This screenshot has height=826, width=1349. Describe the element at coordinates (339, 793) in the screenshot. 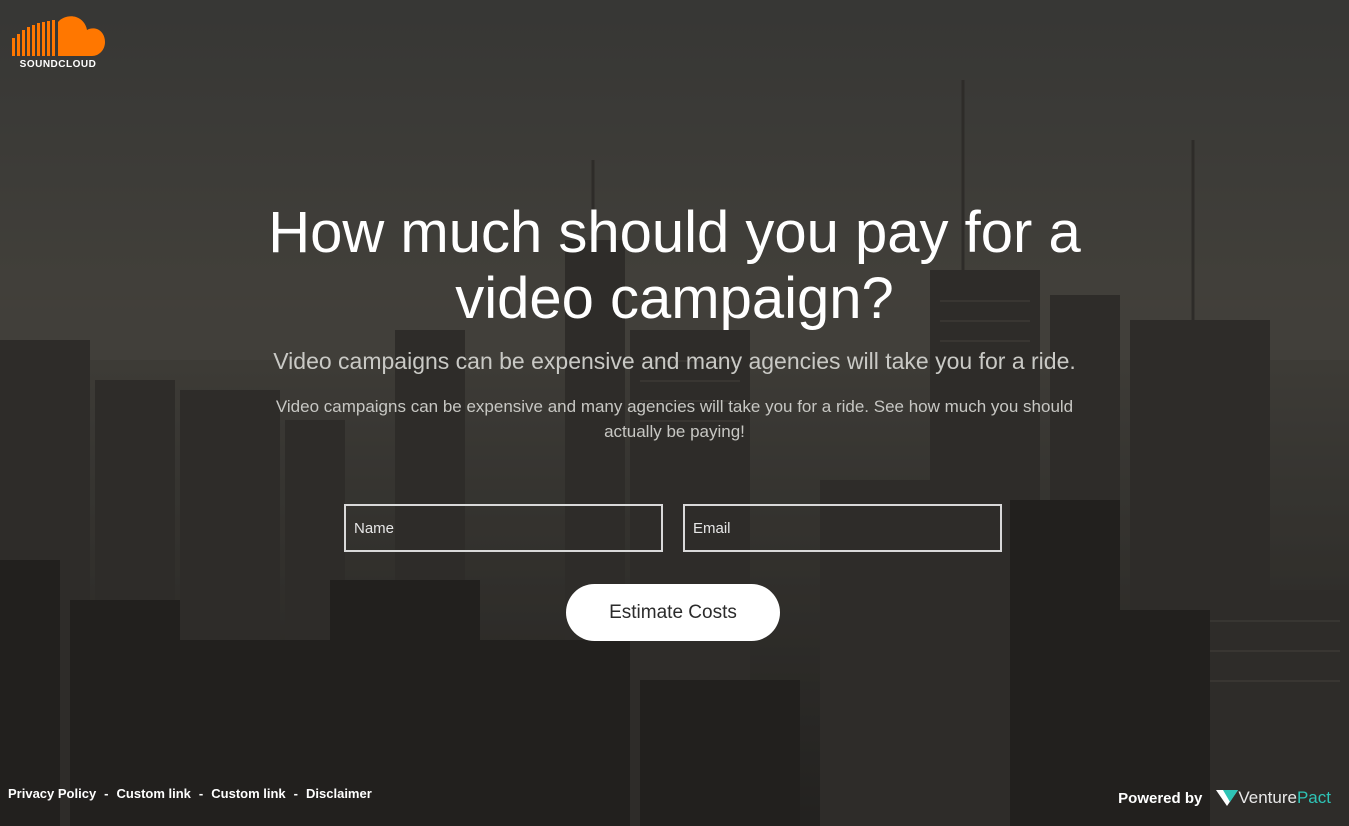

I see `disclaimer-link: Disclaimer` at that location.